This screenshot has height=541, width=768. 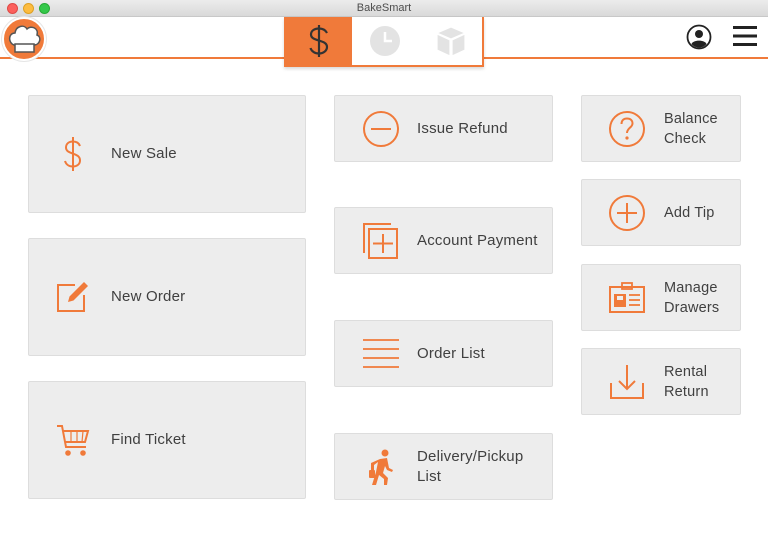 I want to click on tab-inventory, so click(x=451, y=41).